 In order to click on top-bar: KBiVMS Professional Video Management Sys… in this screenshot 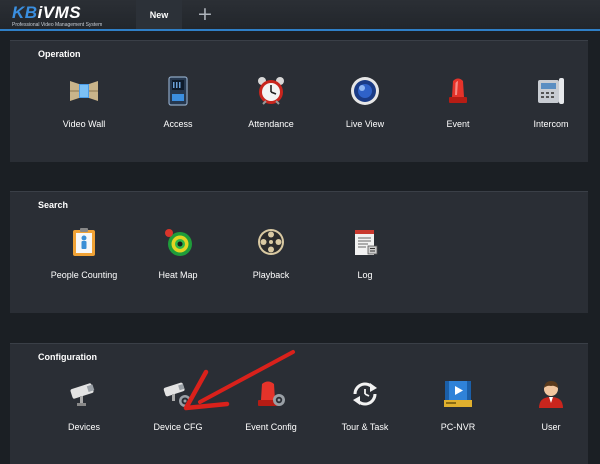, I will do `click(300, 15)`.